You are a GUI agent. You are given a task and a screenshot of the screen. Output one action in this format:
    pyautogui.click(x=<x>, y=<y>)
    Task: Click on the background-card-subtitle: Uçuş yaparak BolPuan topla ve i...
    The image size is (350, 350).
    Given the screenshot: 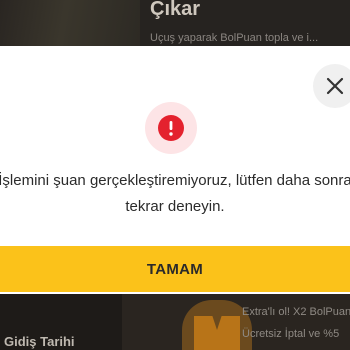 What is the action you would take?
    pyautogui.click(x=234, y=38)
    